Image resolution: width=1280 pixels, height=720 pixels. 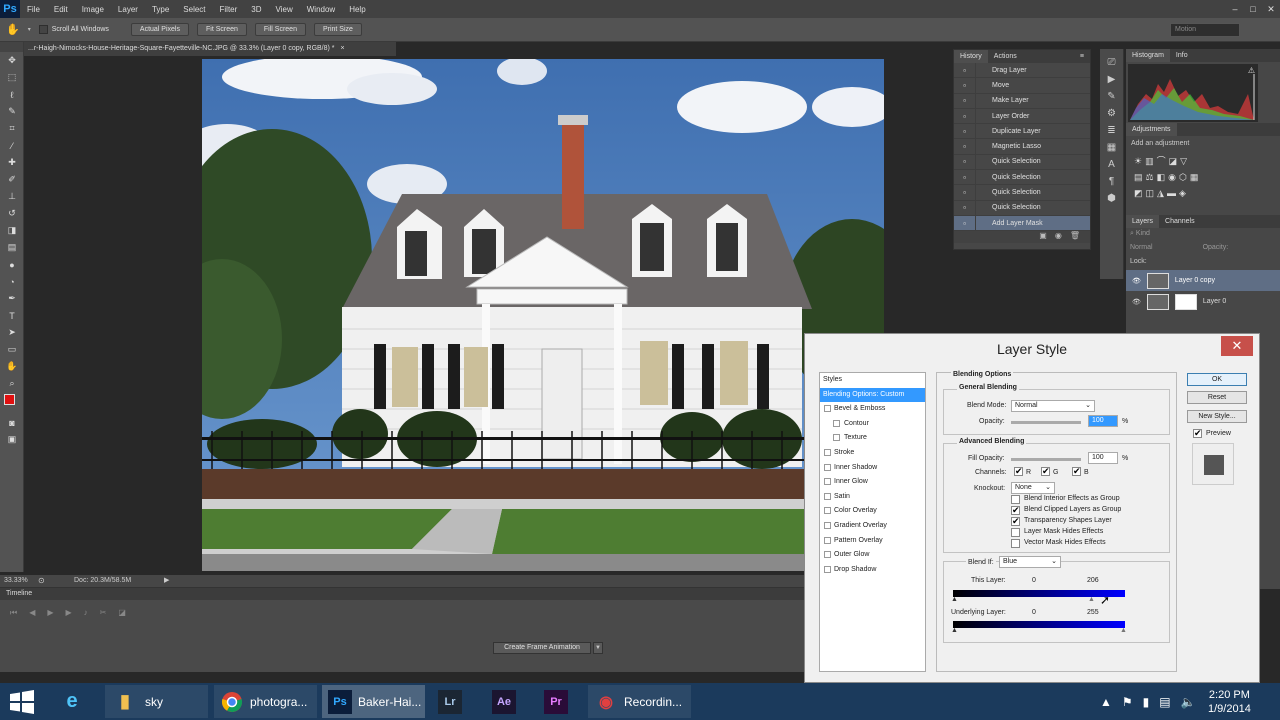 I want to click on fill-opacity-slider, so click(x=1046, y=459).